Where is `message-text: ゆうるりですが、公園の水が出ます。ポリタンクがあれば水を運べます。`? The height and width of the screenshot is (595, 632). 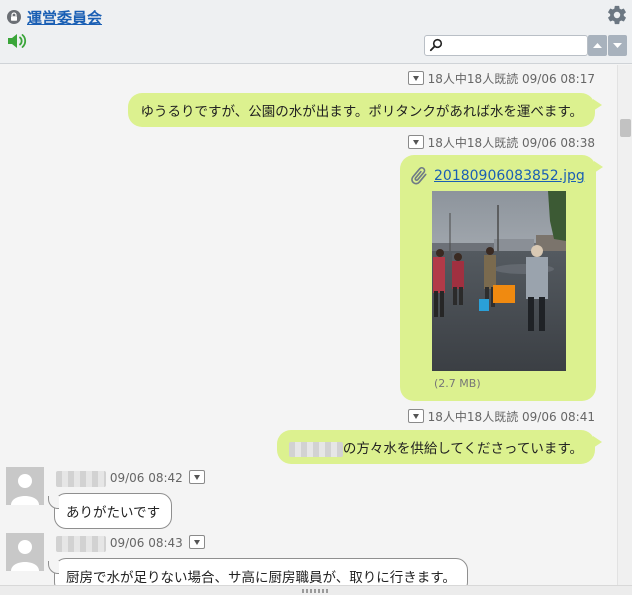 message-text: ゆうるりですが、公園の水が出ます。ポリタンクがあれば水を運べます。 is located at coordinates (361, 112).